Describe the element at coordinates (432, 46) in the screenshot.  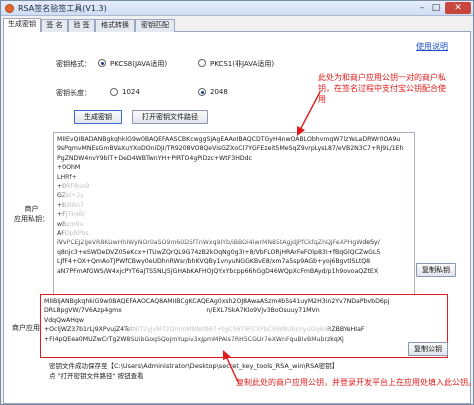
I see `help-link: 使用说明` at that location.